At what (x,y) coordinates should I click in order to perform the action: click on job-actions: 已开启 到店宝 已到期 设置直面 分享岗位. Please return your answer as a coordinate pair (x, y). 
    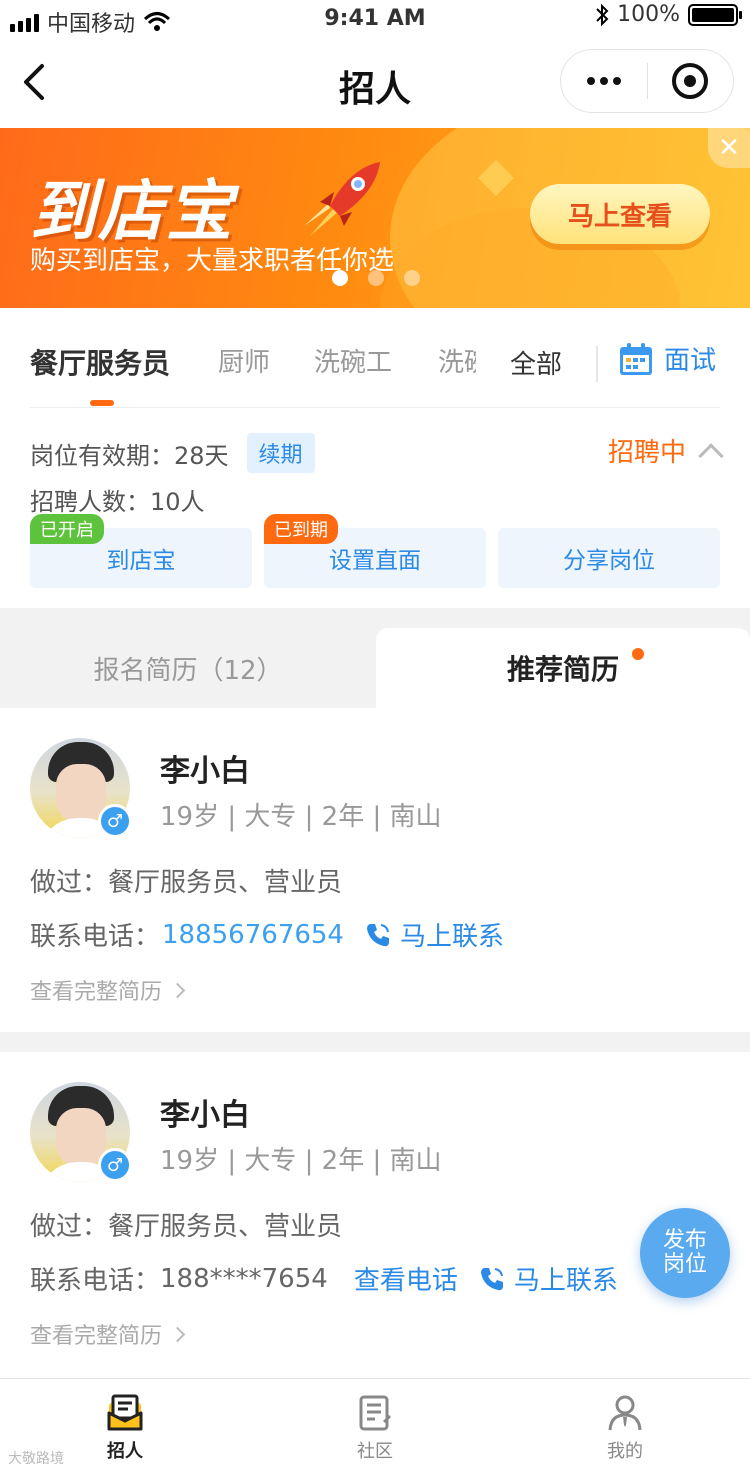
    Looking at the image, I should click on (375, 551).